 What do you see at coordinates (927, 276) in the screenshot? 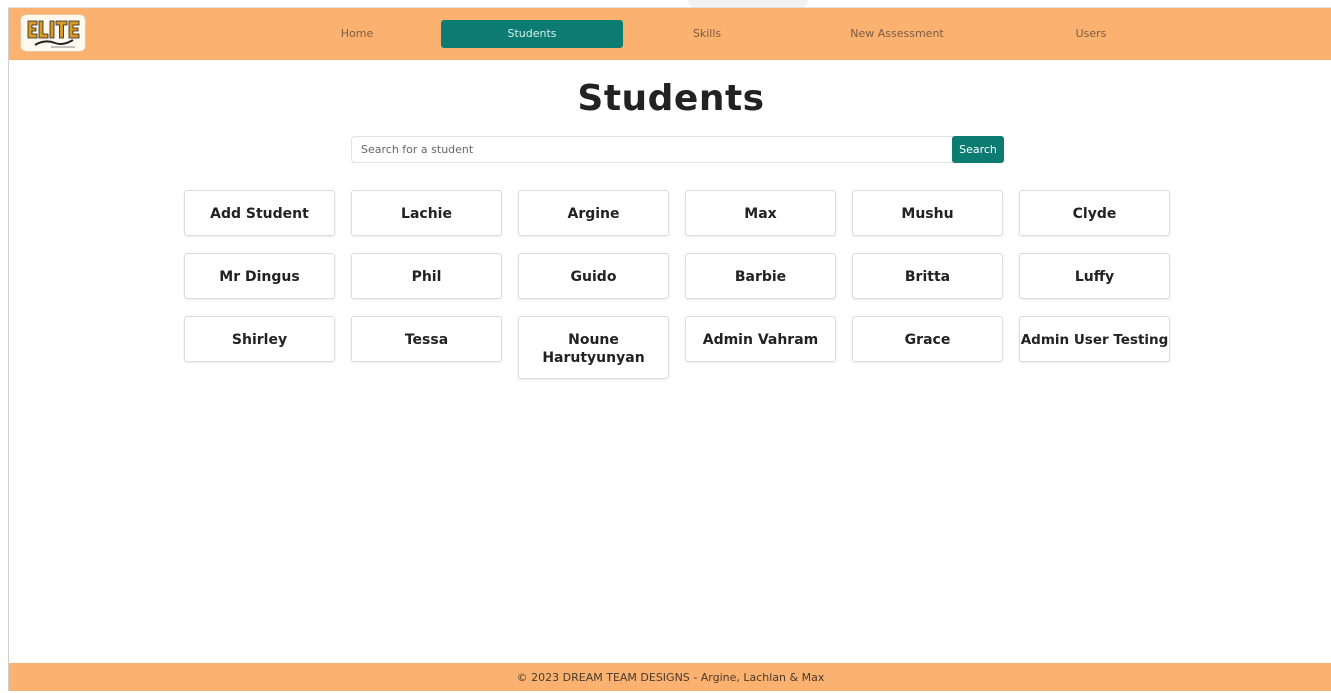
I see `student-card: Britta` at bounding box center [927, 276].